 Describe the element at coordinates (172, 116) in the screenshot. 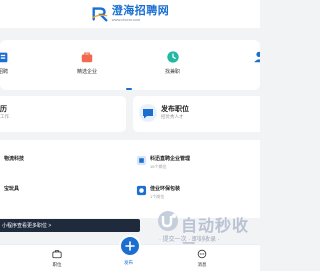

I see `card-subtitle: 招优秀人才` at that location.